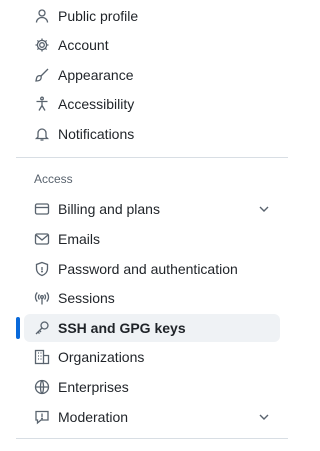  Describe the element at coordinates (152, 104) in the screenshot. I see `sidebar-item-accessibility: Accessibility` at that location.